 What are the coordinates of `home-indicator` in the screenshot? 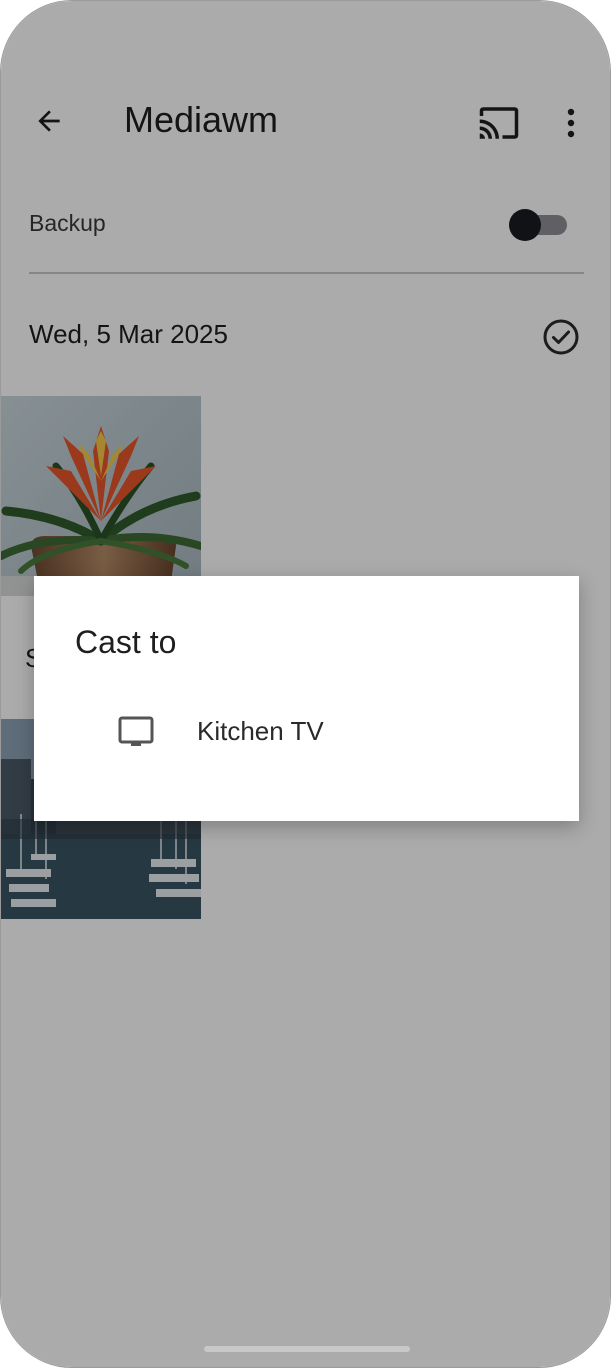 It's located at (307, 1349).